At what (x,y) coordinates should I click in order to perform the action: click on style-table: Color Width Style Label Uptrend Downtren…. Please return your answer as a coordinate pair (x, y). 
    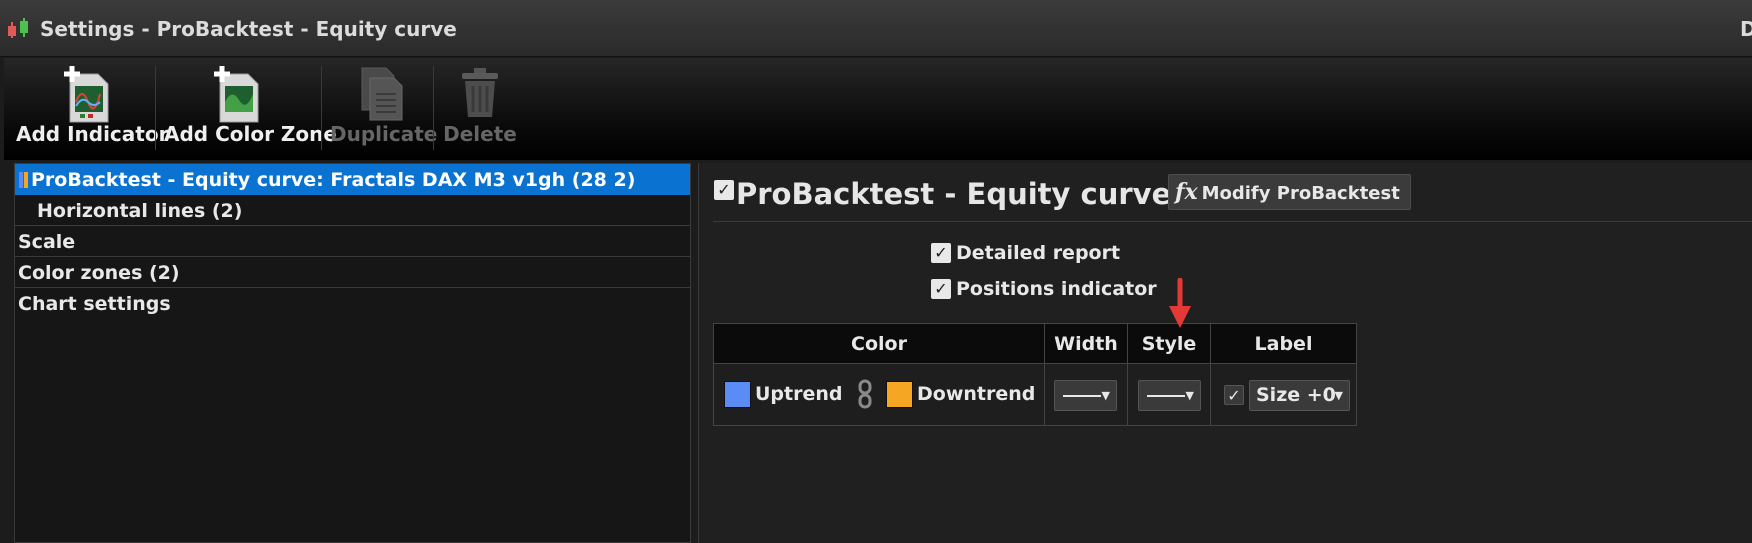
    Looking at the image, I should click on (1035, 374).